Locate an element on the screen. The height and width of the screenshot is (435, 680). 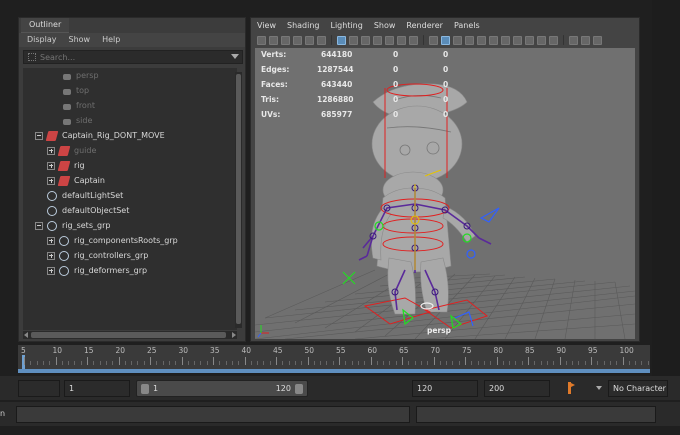
xray-icon is located at coordinates (585, 40).